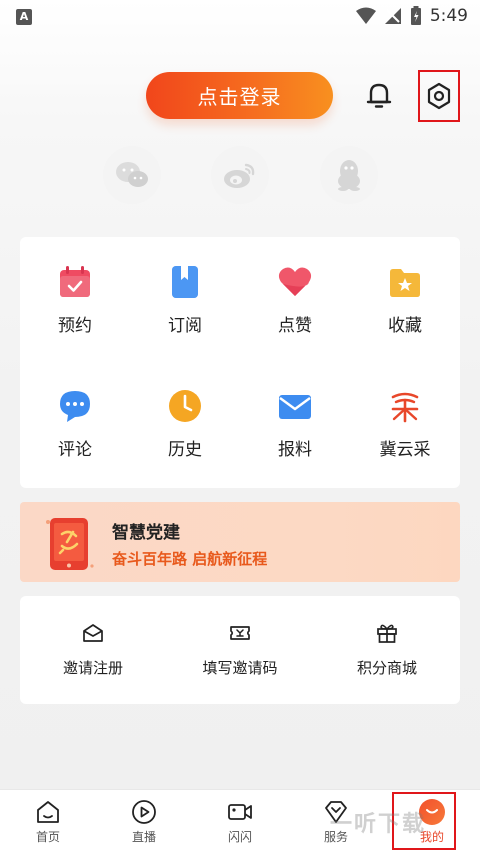 Image resolution: width=480 pixels, height=854 pixels. What do you see at coordinates (295, 300) in the screenshot?
I see `grid-item-likes: 点赞` at bounding box center [295, 300].